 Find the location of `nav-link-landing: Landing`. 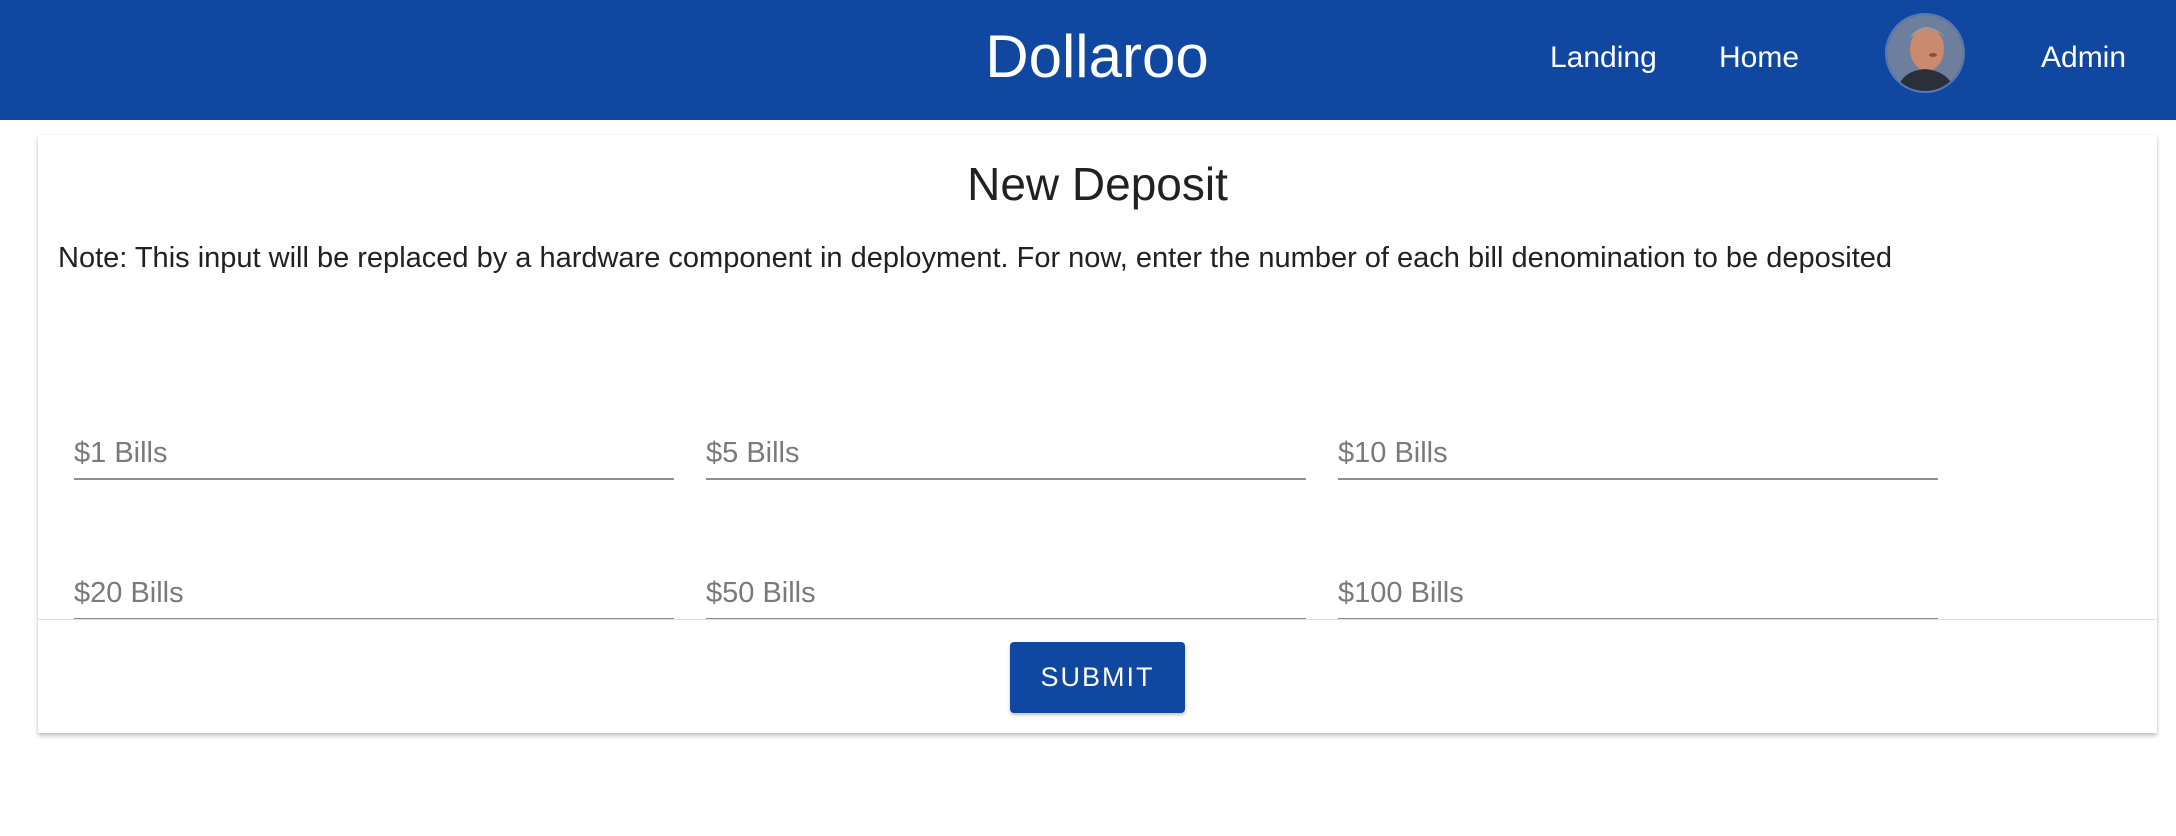

nav-link-landing: Landing is located at coordinates (1603, 60).